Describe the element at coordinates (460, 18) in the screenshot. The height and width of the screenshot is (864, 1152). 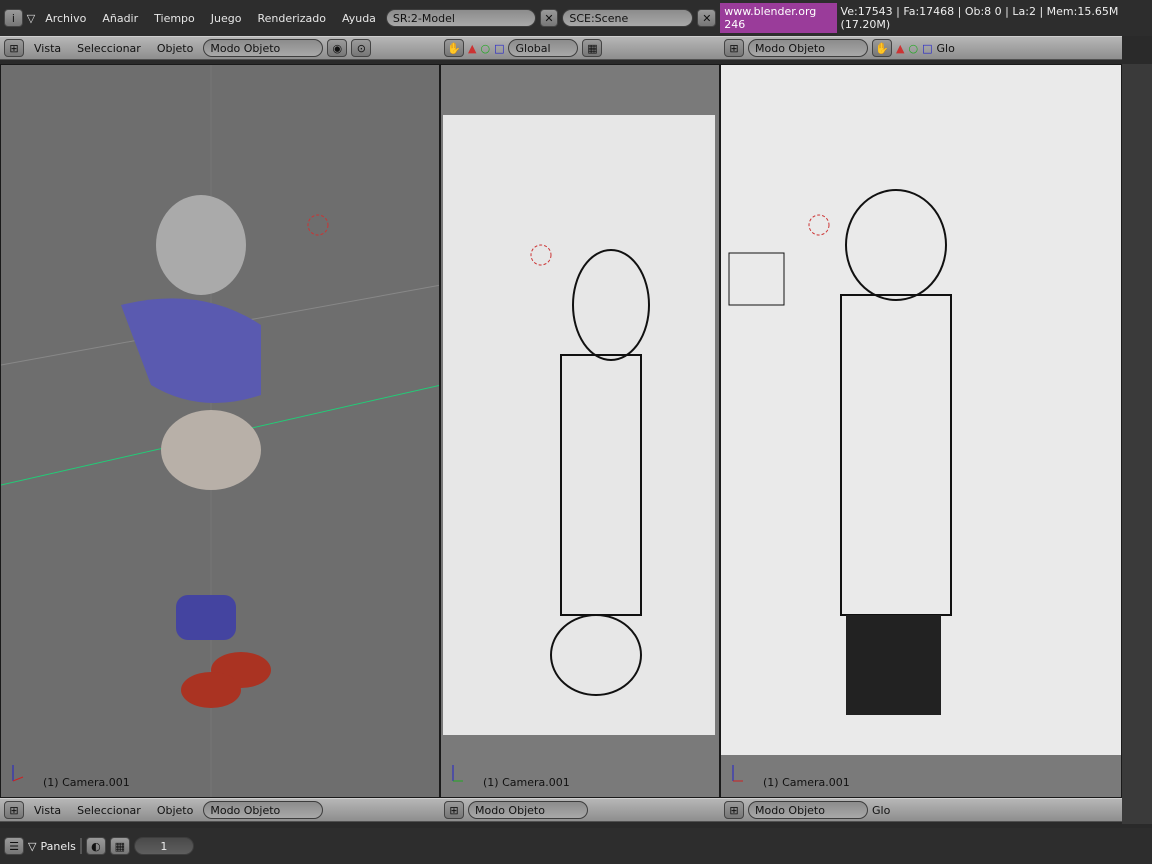
I see `screen-selector: SR:2-Model` at that location.